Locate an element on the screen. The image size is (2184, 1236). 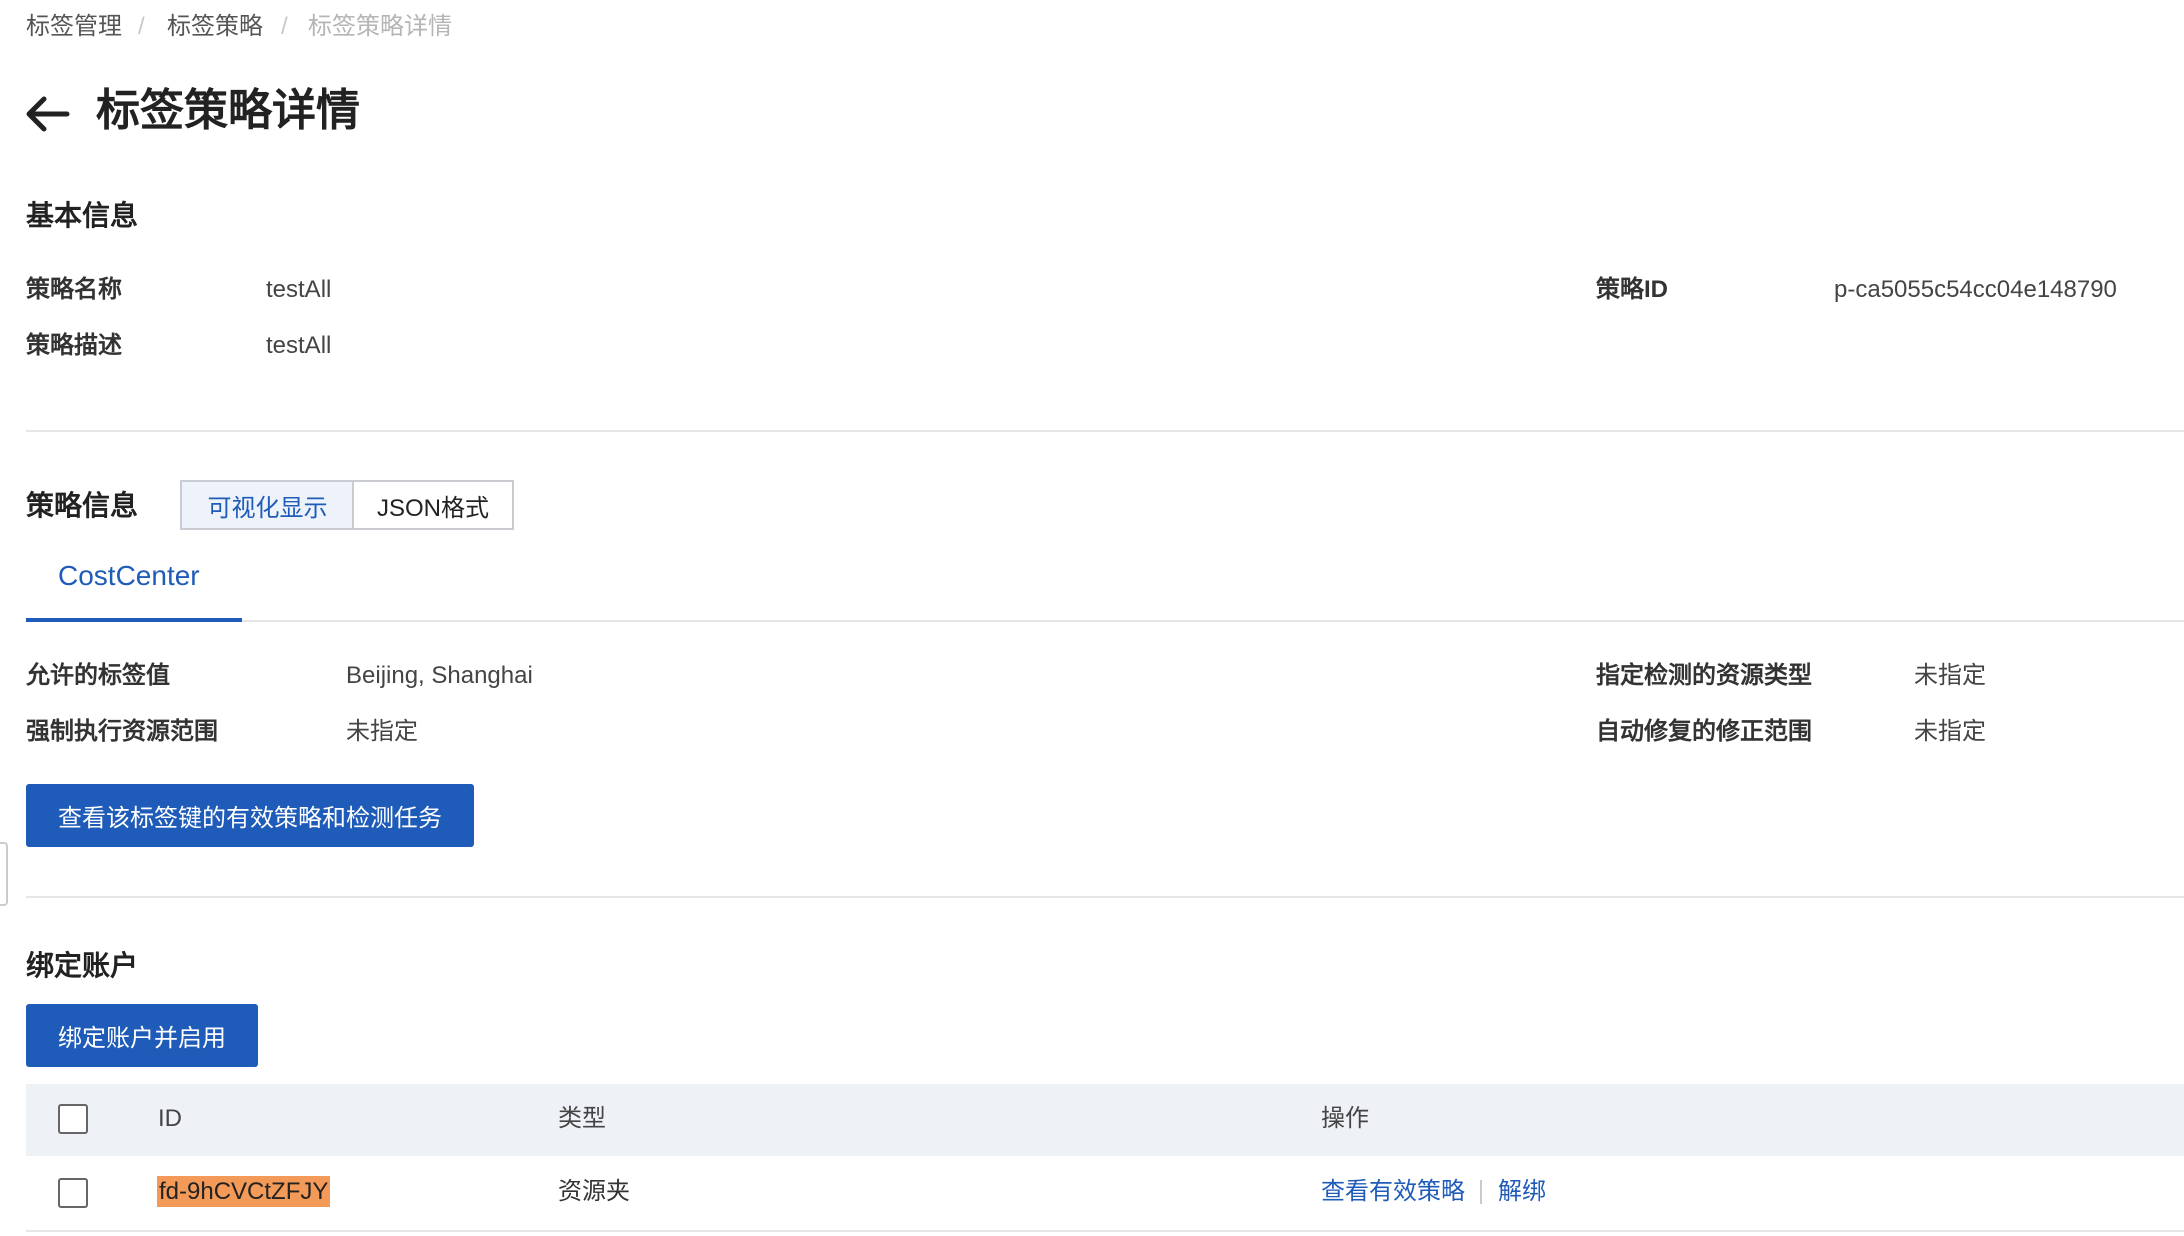
page-title: 标签策略详情 is located at coordinates (228, 110).